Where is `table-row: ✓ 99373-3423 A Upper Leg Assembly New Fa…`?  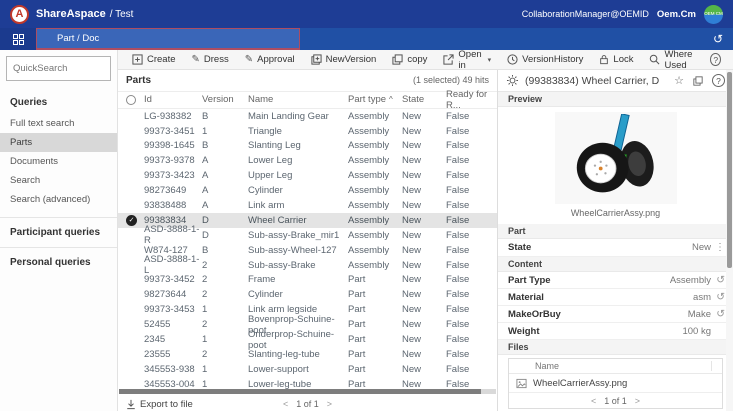 table-row: ✓ 99373-3423 A Upper Leg Assembly New Fa… is located at coordinates (307, 175).